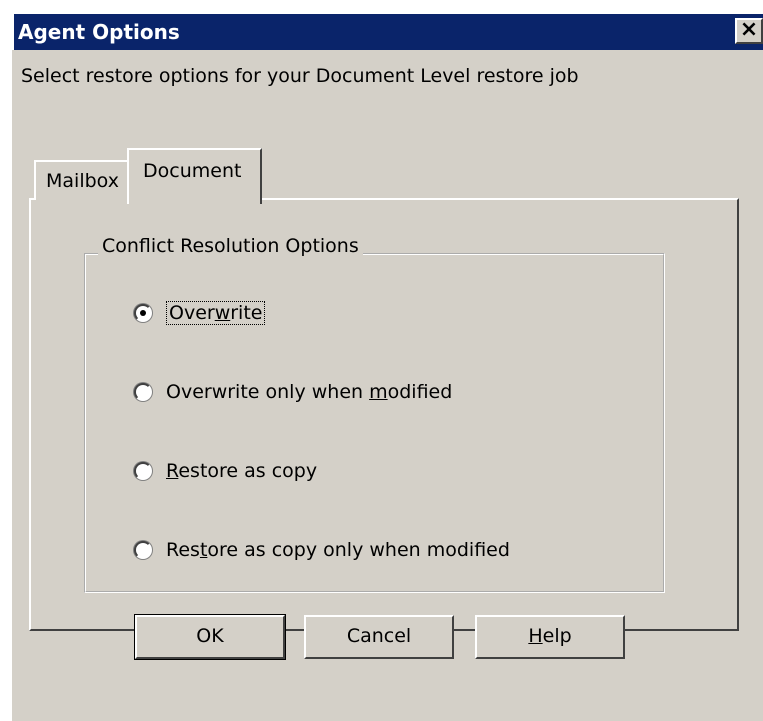 The image size is (763, 721). Describe the element at coordinates (230, 246) in the screenshot. I see `groupbox-label: Conflict Resolution Options` at that location.